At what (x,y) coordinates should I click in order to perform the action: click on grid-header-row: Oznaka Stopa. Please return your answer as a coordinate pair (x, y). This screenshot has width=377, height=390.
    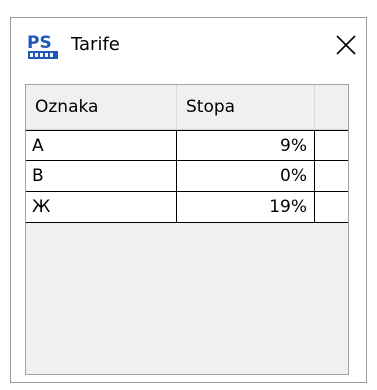
    Looking at the image, I should click on (187, 107).